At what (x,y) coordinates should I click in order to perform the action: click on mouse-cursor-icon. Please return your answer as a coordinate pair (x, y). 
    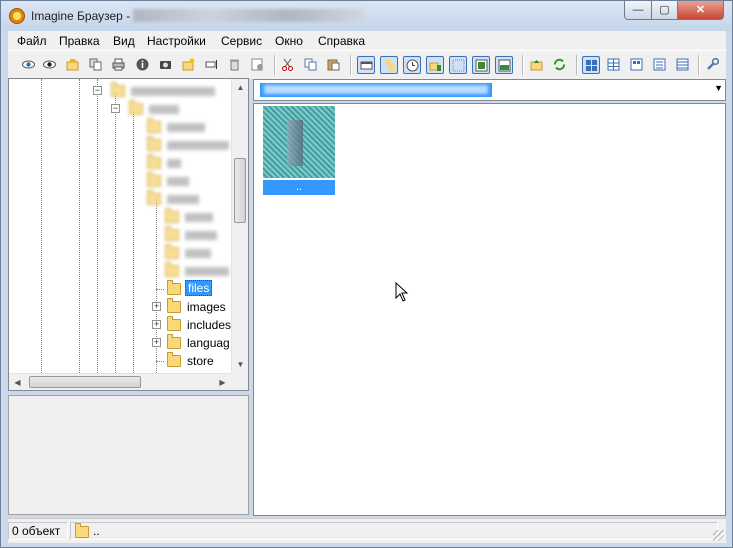
    Looking at the image, I should click on (402, 292).